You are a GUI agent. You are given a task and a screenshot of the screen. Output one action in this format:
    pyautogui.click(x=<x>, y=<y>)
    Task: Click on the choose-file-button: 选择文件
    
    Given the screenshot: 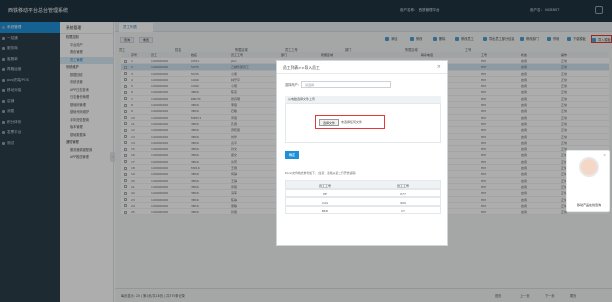 What is the action you would take?
    pyautogui.click(x=329, y=122)
    